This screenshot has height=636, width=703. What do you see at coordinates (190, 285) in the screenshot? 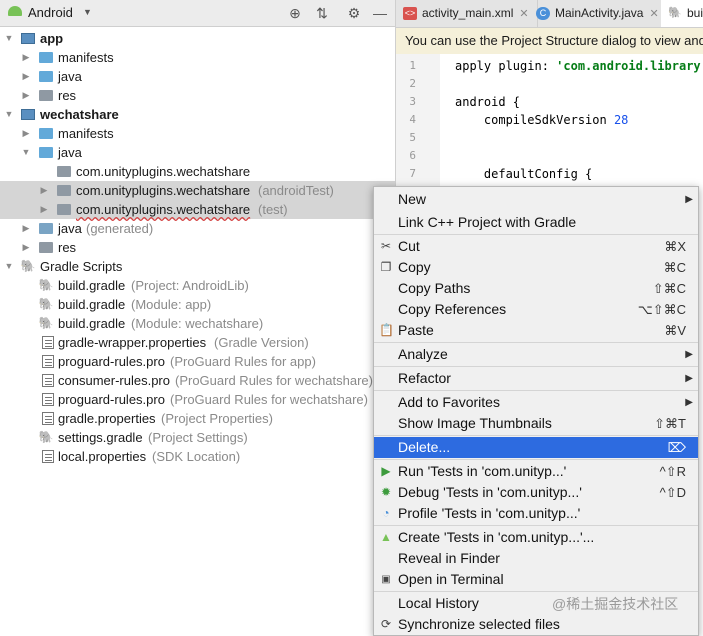
I see `tree-item-suffix: (Project: AndroidLib)` at bounding box center [190, 285].